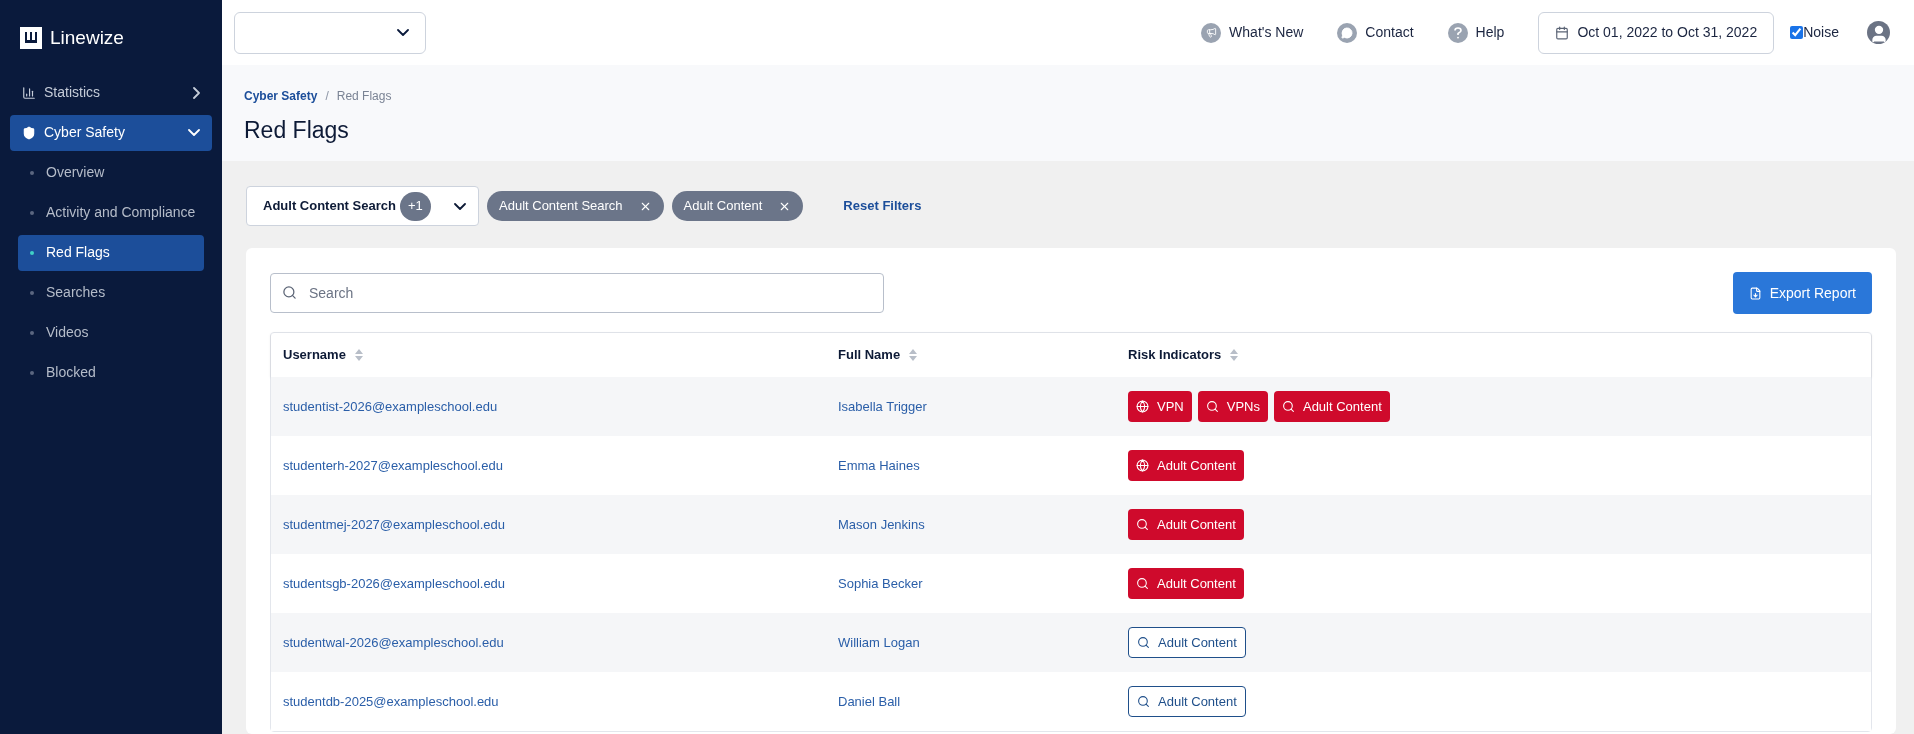 This screenshot has height=734, width=1914. Describe the element at coordinates (1175, 355) in the screenshot. I see `column-header: Risk Indicators` at that location.